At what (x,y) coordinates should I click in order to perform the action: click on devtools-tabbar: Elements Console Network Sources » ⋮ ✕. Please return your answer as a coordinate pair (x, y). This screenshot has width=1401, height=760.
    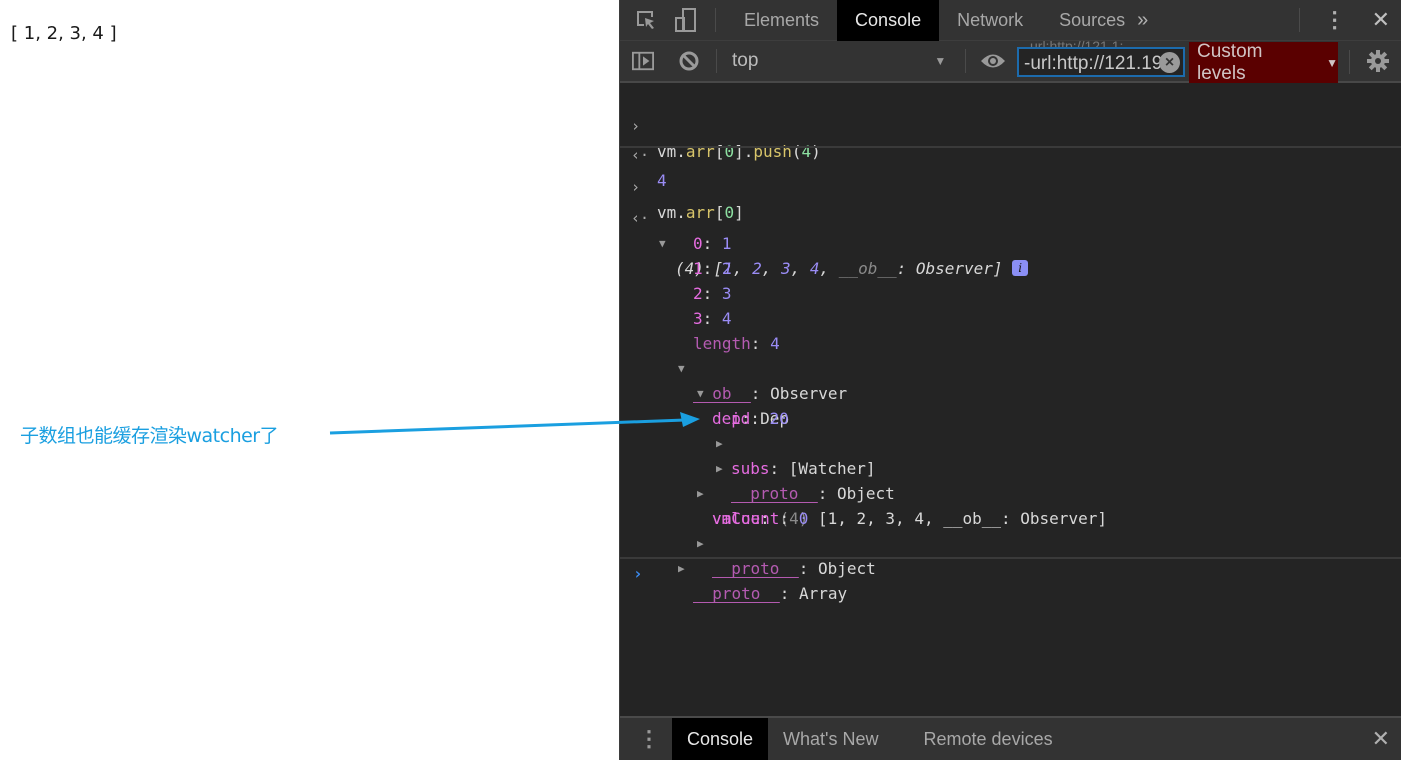
    Looking at the image, I should click on (1010, 20).